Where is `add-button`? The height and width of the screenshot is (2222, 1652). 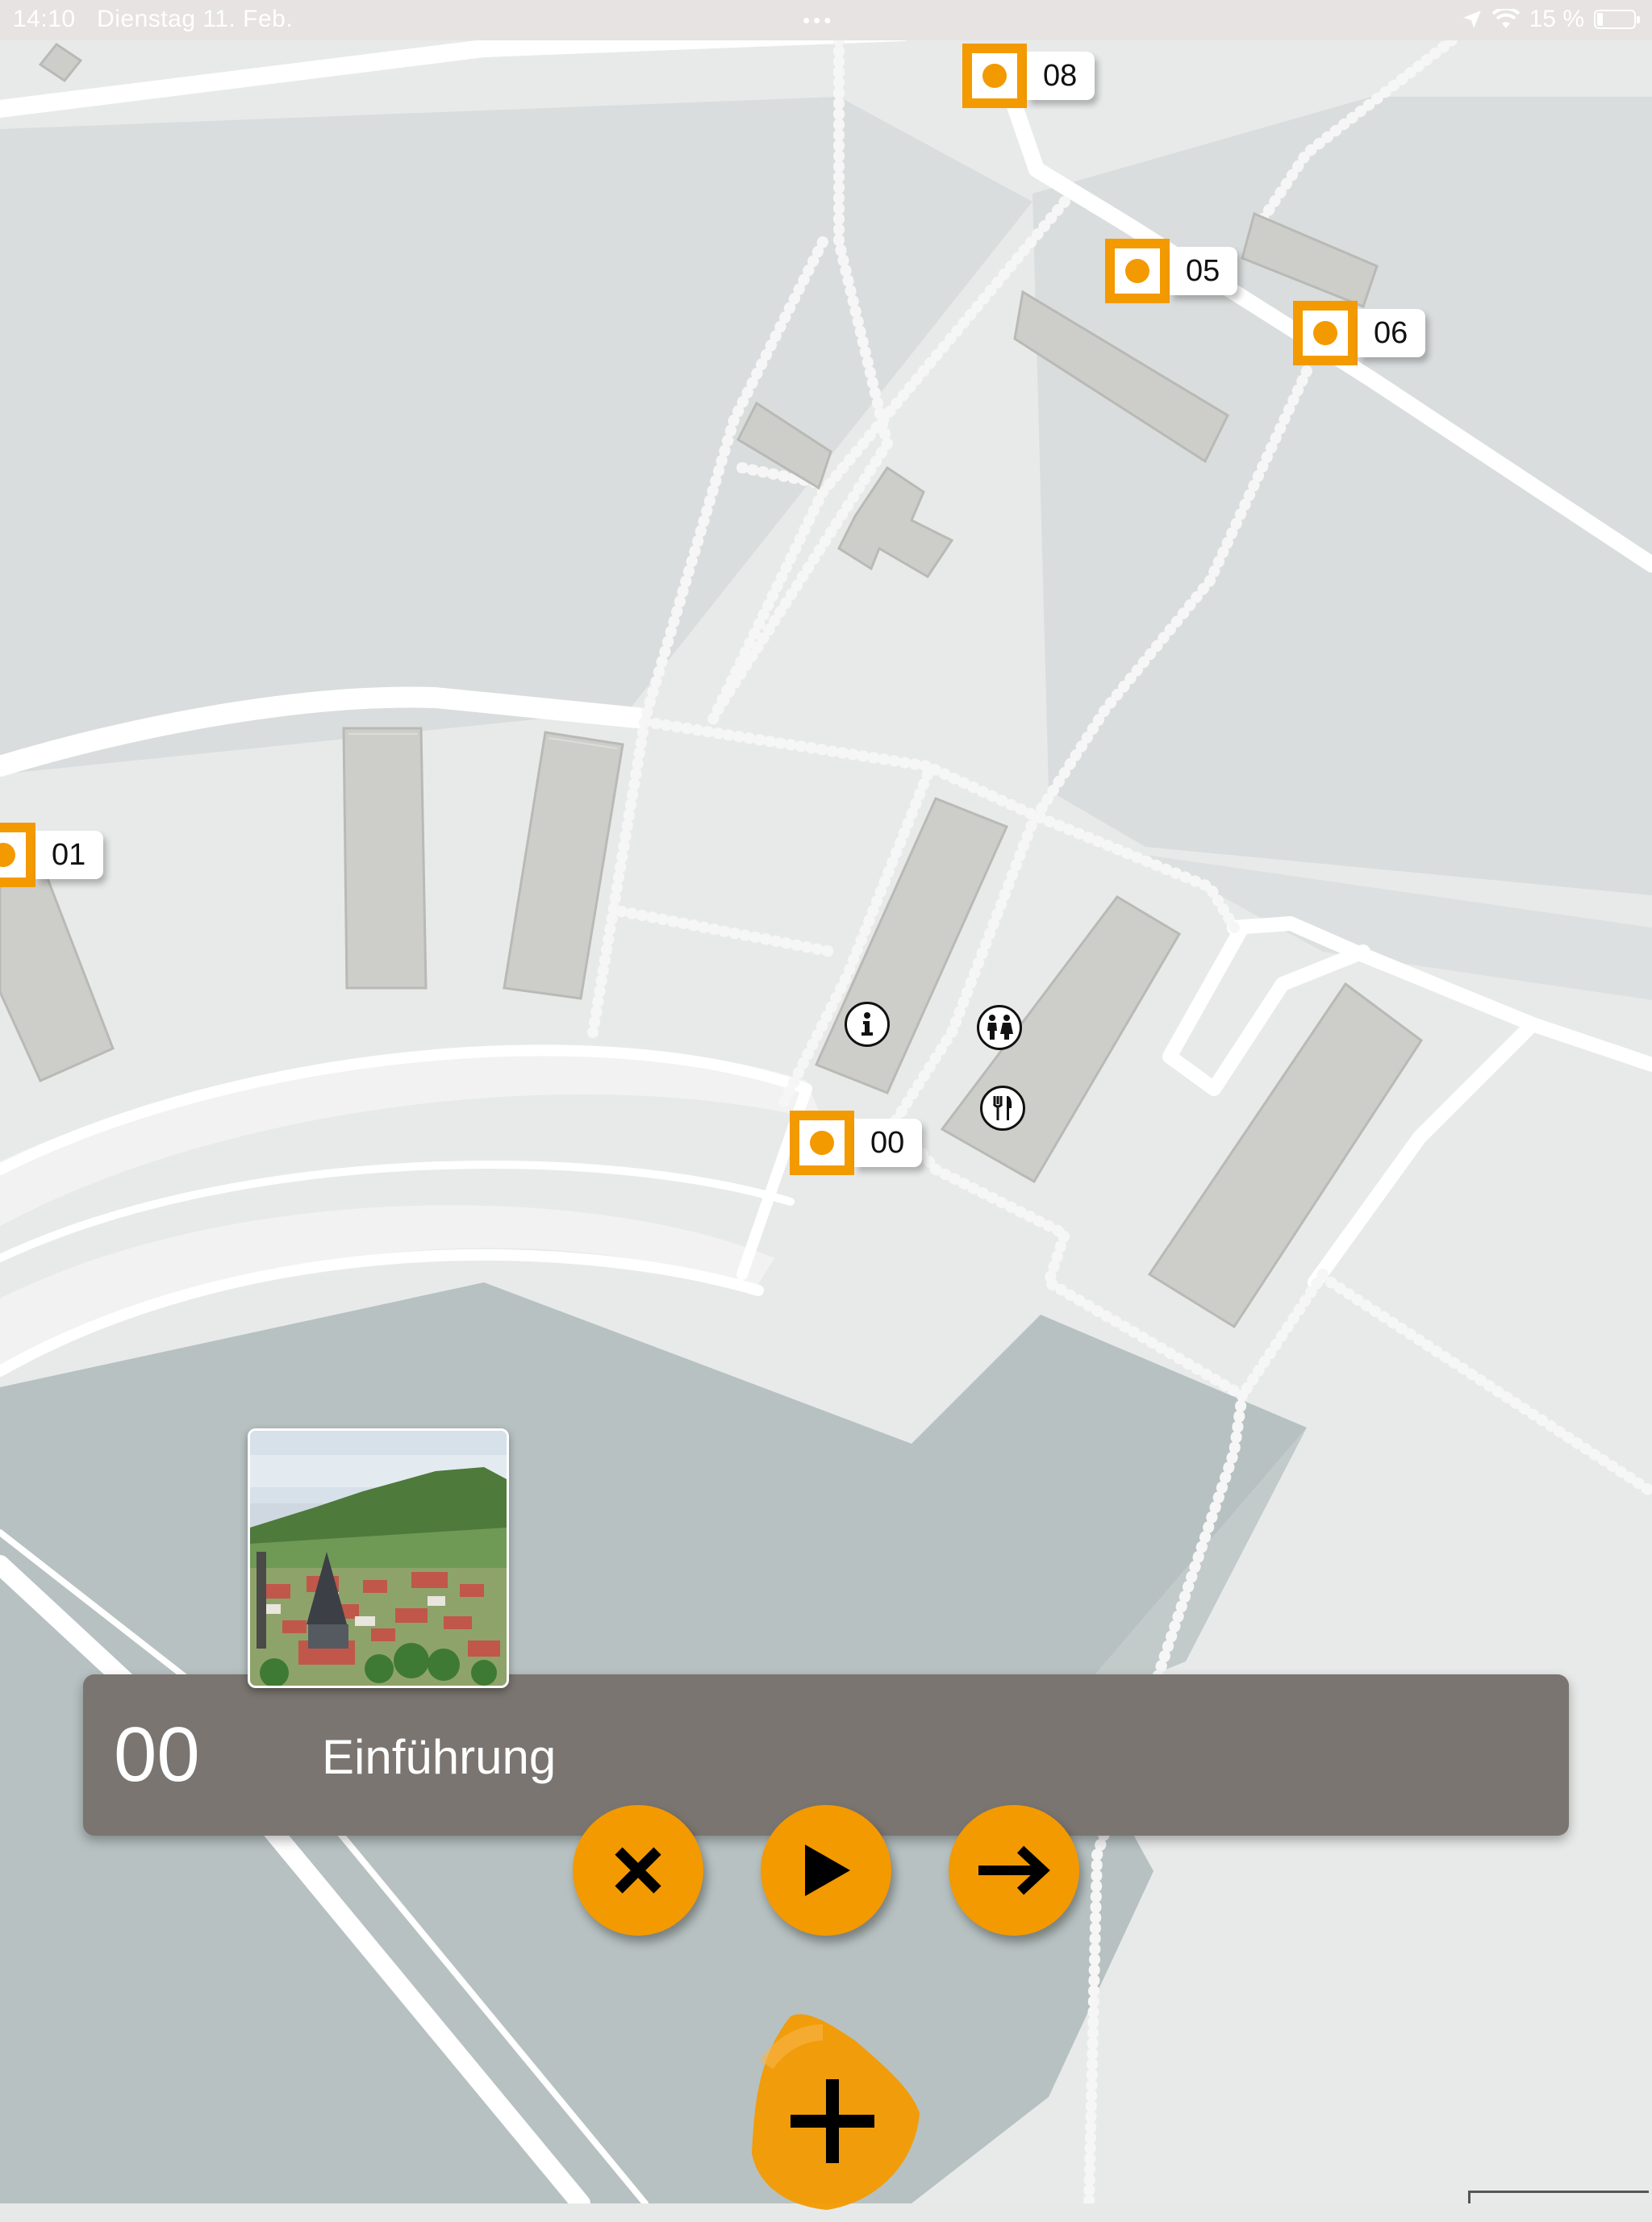
add-button is located at coordinates (831, 2113).